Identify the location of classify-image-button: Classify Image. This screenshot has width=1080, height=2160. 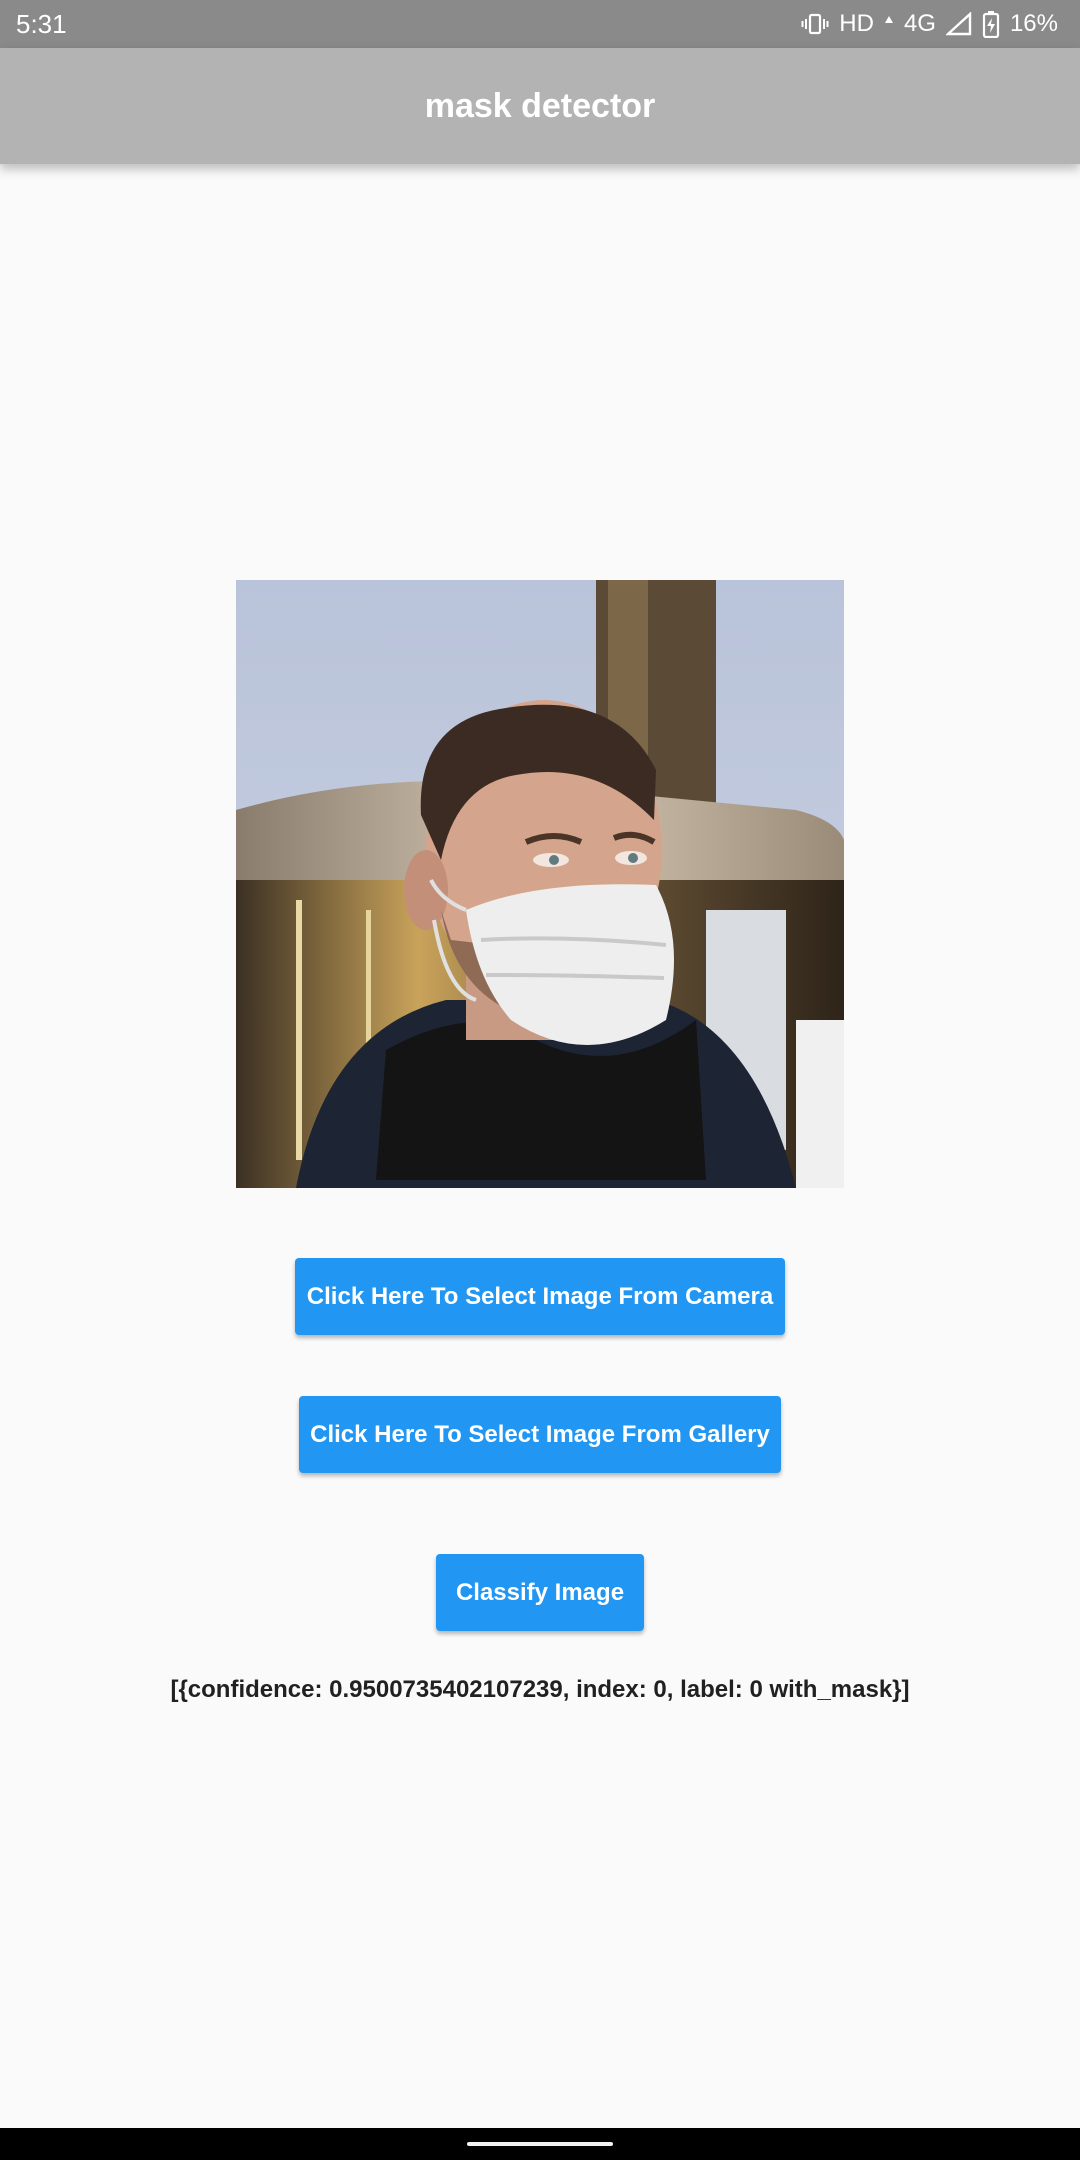
(540, 1592).